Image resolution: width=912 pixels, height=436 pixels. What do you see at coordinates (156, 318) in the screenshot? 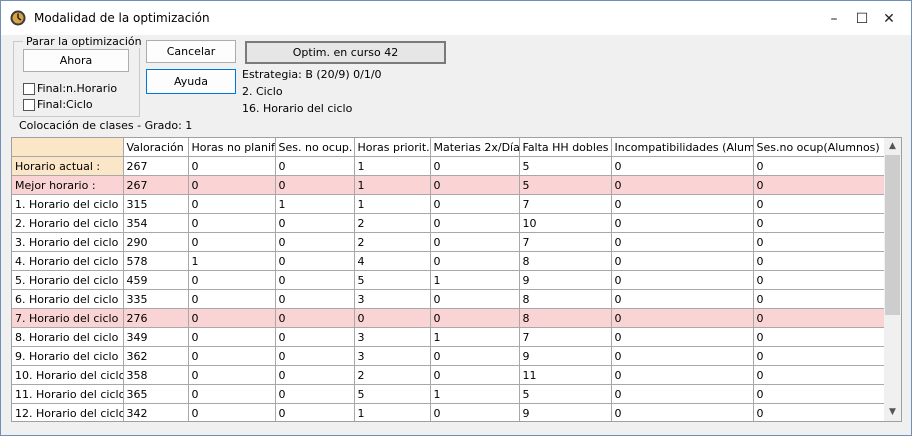
I see `table-cell: 276` at bounding box center [156, 318].